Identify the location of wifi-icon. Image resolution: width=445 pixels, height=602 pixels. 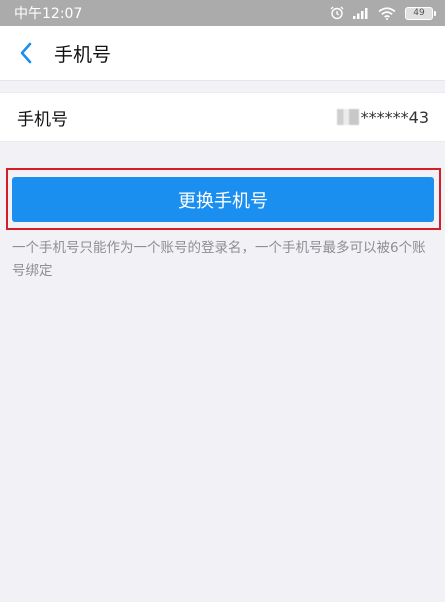
(387, 13).